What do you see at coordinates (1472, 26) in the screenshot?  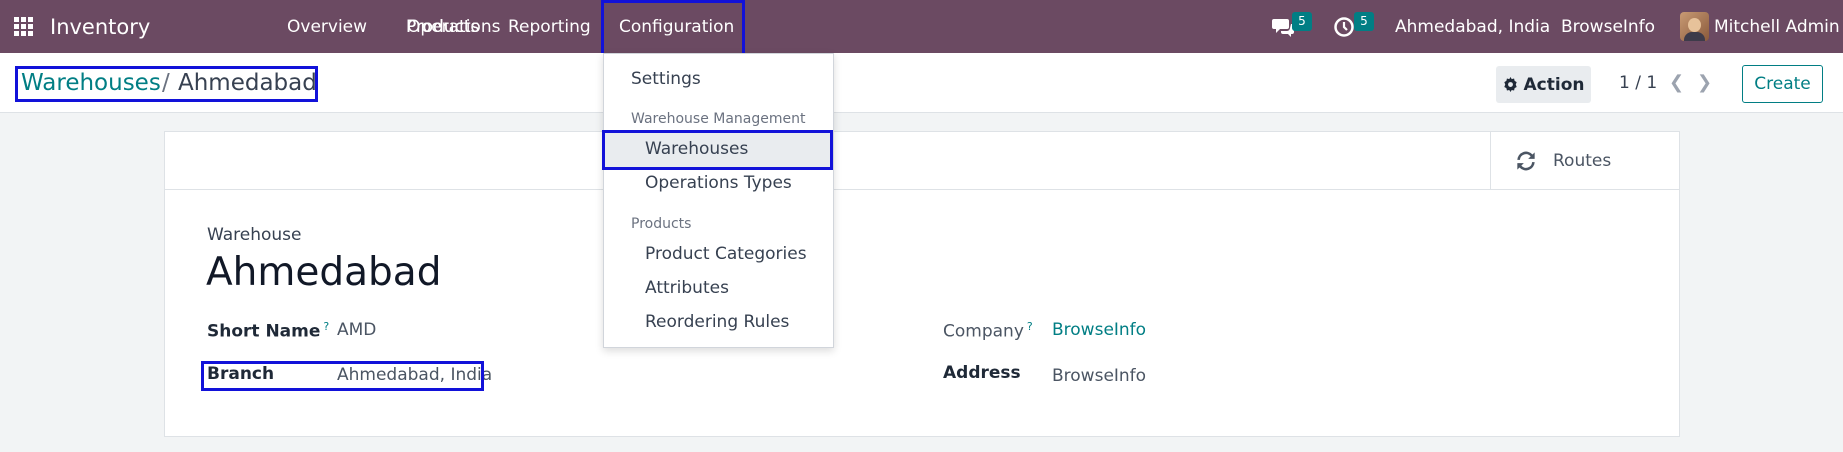 I see `company-branch-switcher: Ahmedabad, India` at bounding box center [1472, 26].